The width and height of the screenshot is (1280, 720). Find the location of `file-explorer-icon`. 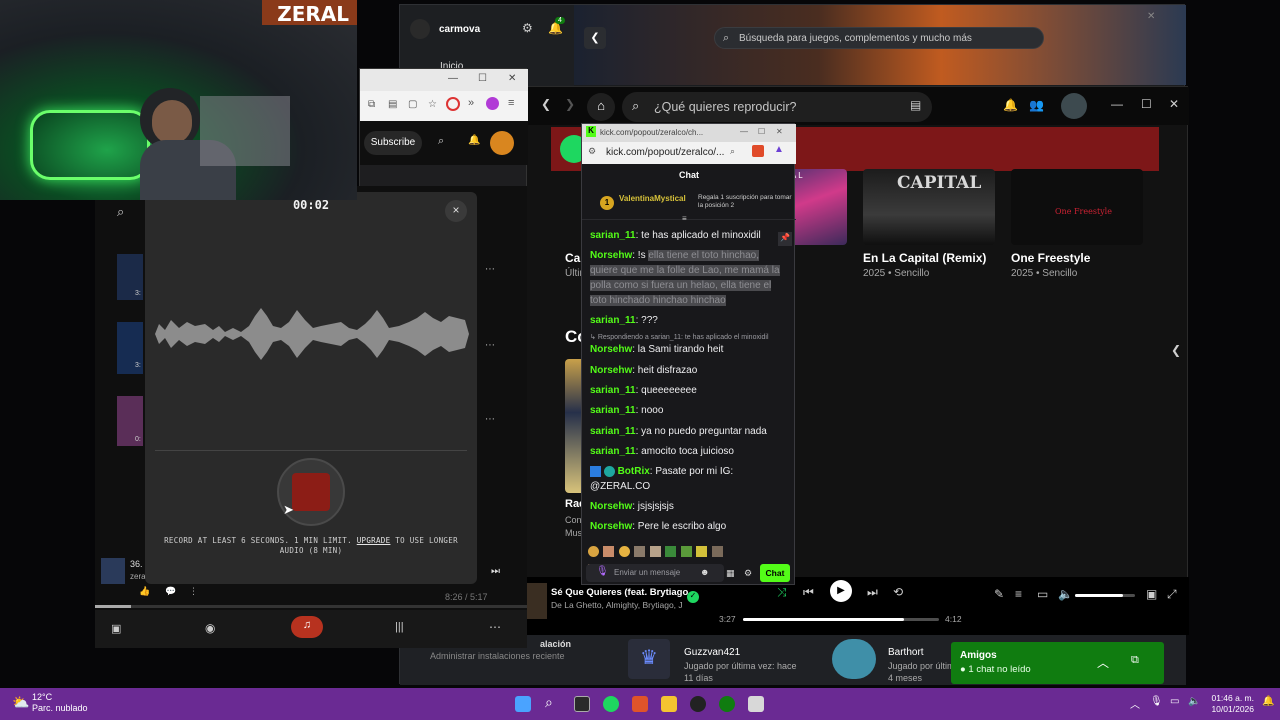

file-explorer-icon is located at coordinates (669, 704).